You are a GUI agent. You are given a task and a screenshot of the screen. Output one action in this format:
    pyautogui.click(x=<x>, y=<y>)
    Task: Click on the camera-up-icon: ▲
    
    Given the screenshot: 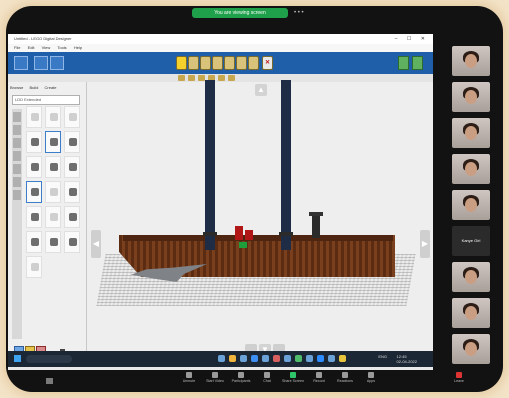 What is the action you would take?
    pyautogui.click(x=261, y=90)
    